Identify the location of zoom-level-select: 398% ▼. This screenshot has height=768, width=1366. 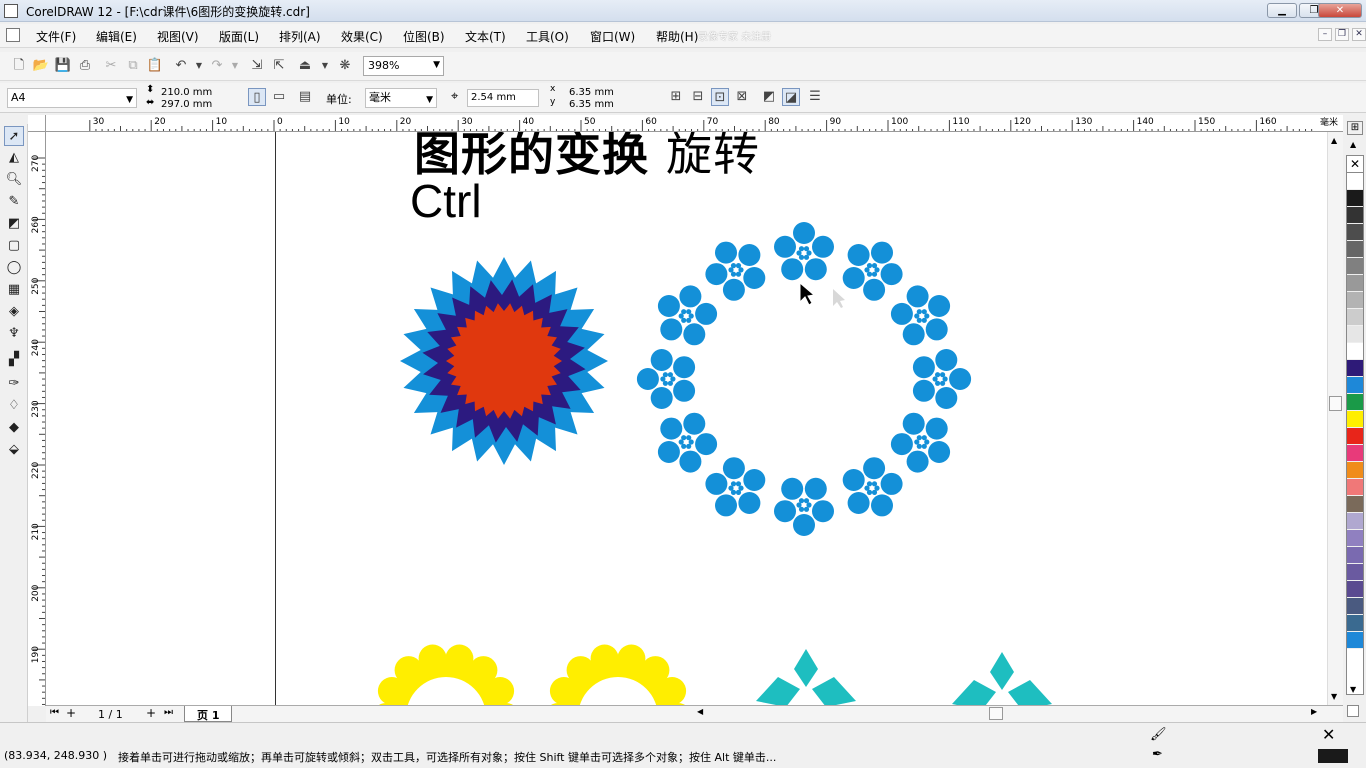
(403, 66).